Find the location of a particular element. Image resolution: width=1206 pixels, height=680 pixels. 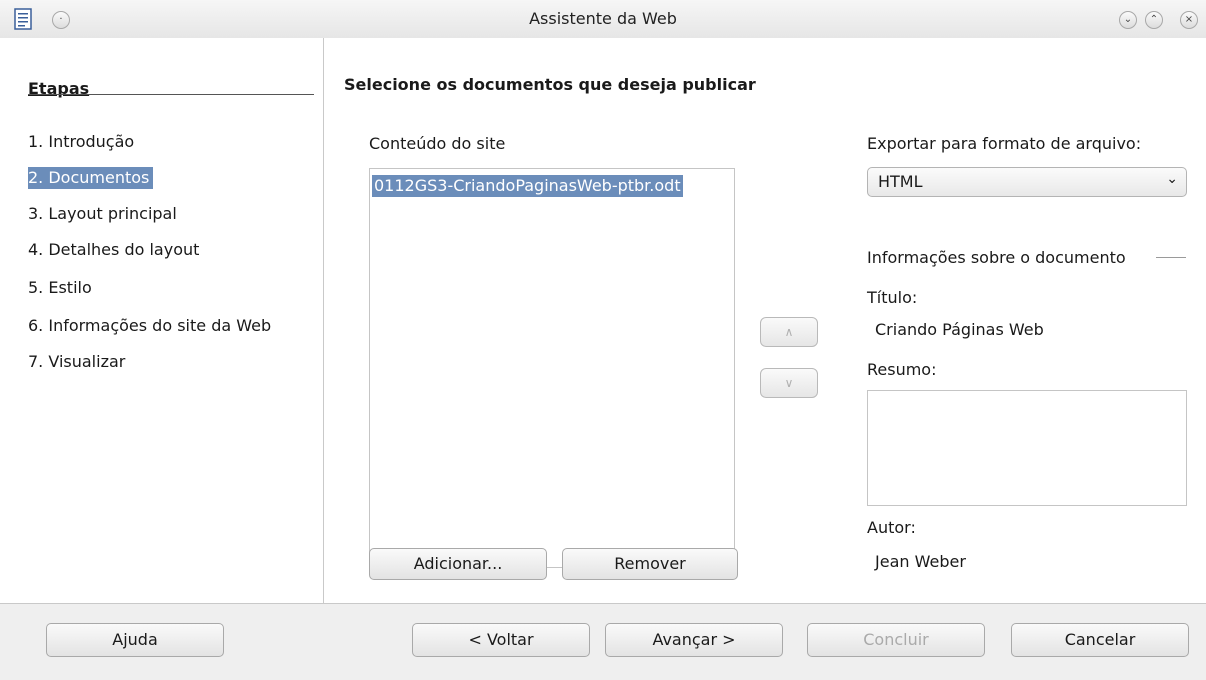

author-value: Jean Weber is located at coordinates (920, 561).